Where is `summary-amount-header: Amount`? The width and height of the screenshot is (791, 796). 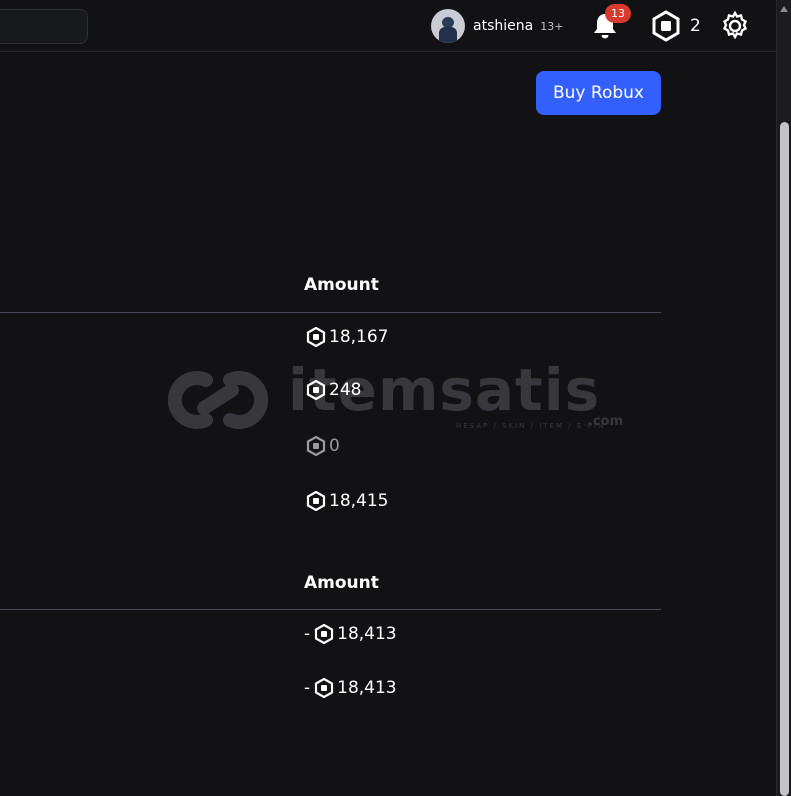
summary-amount-header: Amount is located at coordinates (341, 285).